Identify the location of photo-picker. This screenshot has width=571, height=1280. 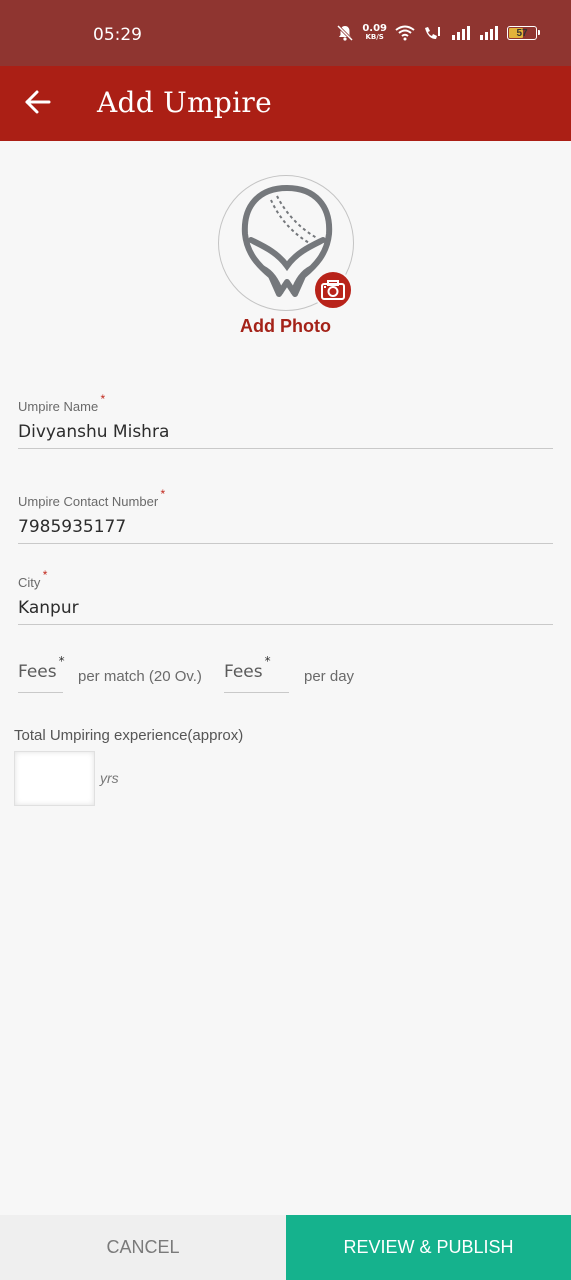
(286, 243).